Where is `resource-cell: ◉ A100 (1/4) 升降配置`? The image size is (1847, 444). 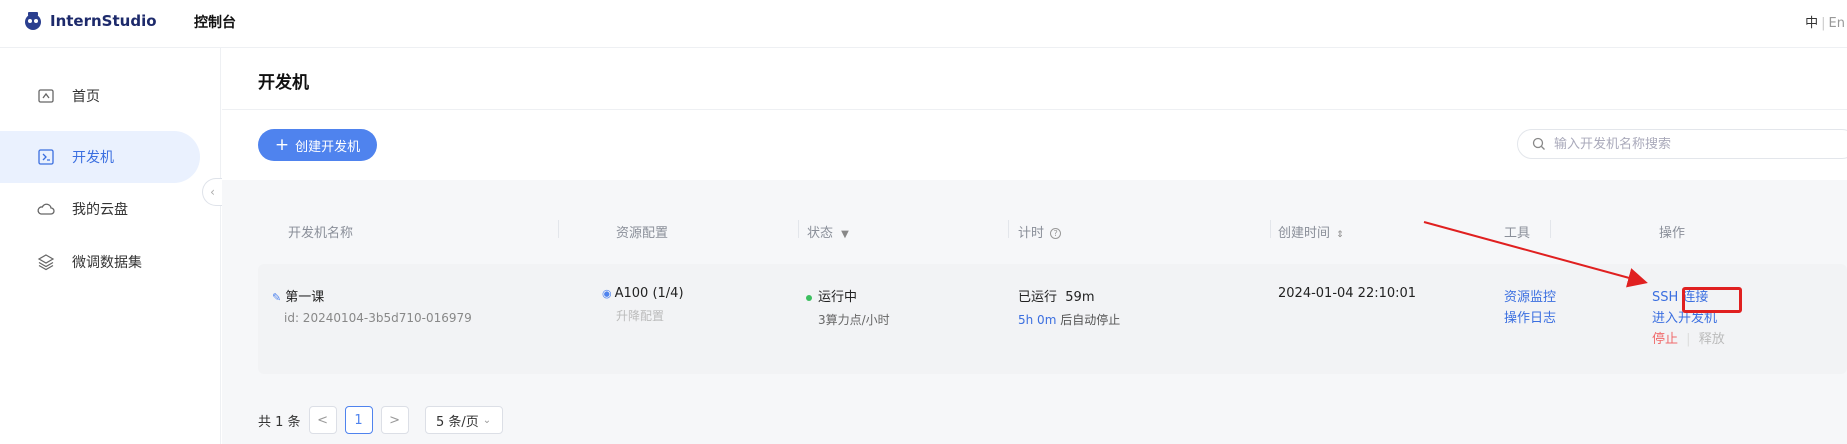
resource-cell: ◉ A100 (1/4) 升降配置 is located at coordinates (643, 305).